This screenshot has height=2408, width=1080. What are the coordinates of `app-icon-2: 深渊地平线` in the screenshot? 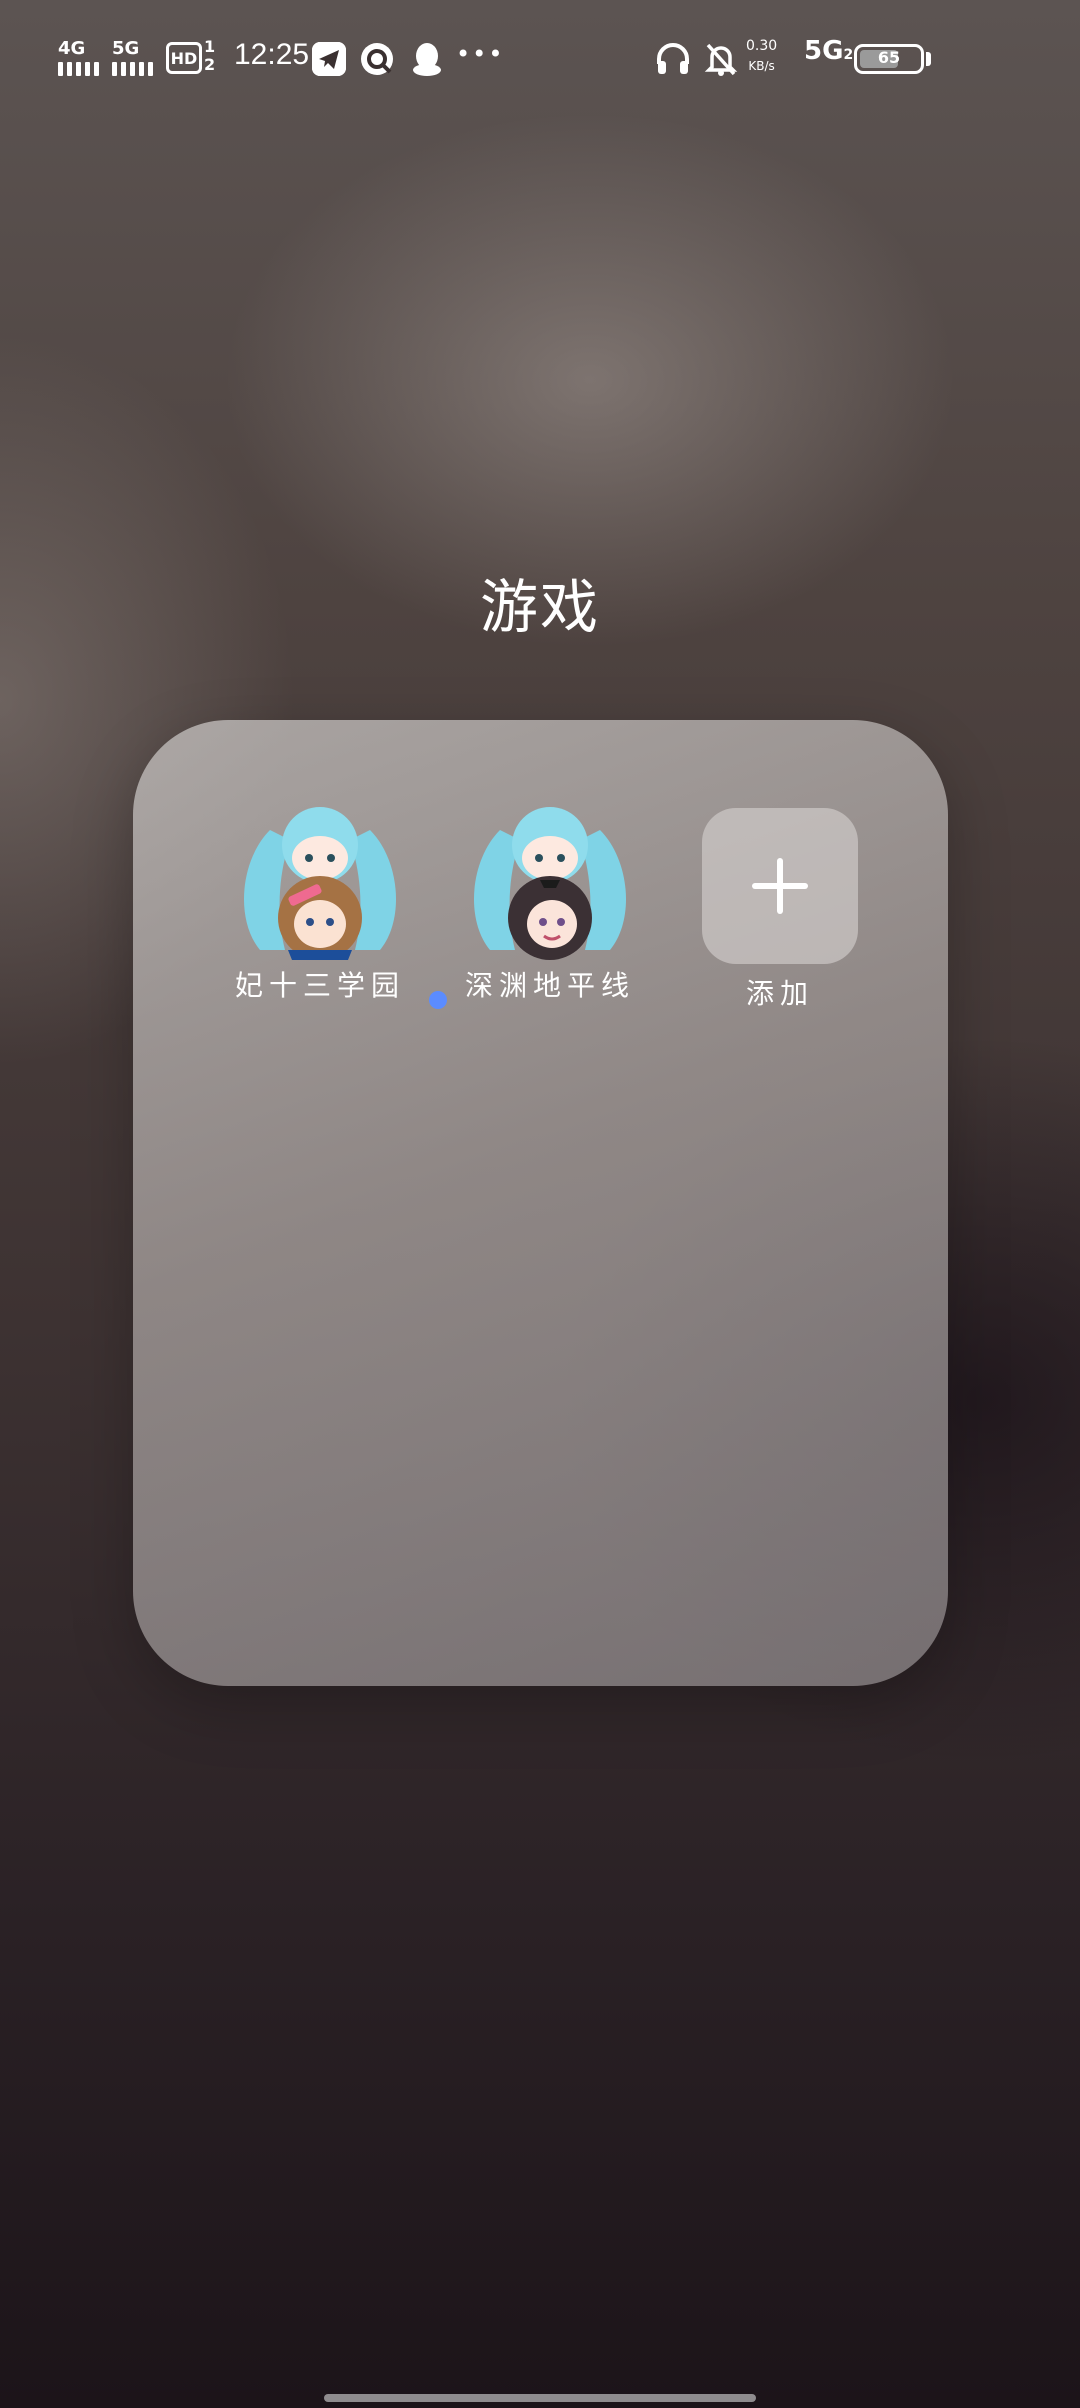 It's located at (550, 902).